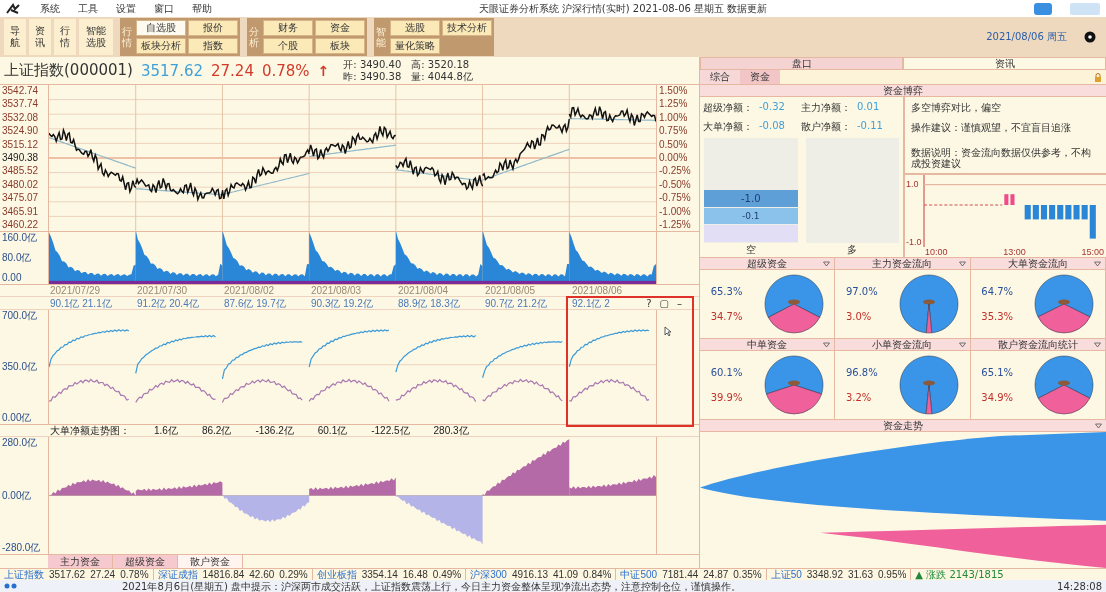 Image resolution: width=1106 pixels, height=592 pixels. Describe the element at coordinates (679, 303) in the screenshot. I see `panel-button: –` at that location.